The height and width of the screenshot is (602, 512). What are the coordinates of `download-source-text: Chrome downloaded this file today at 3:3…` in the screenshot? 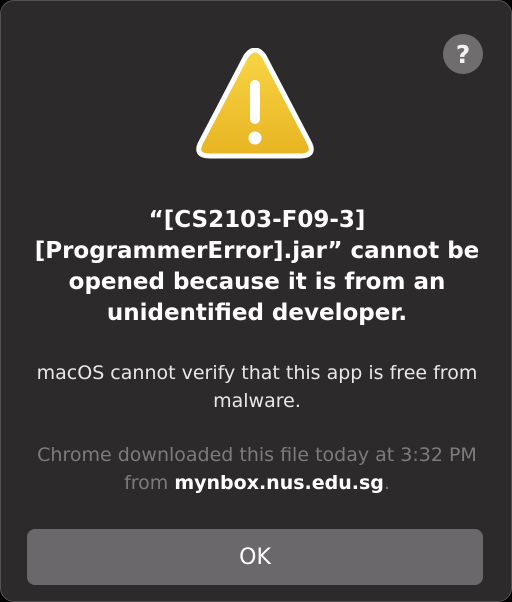 It's located at (257, 469).